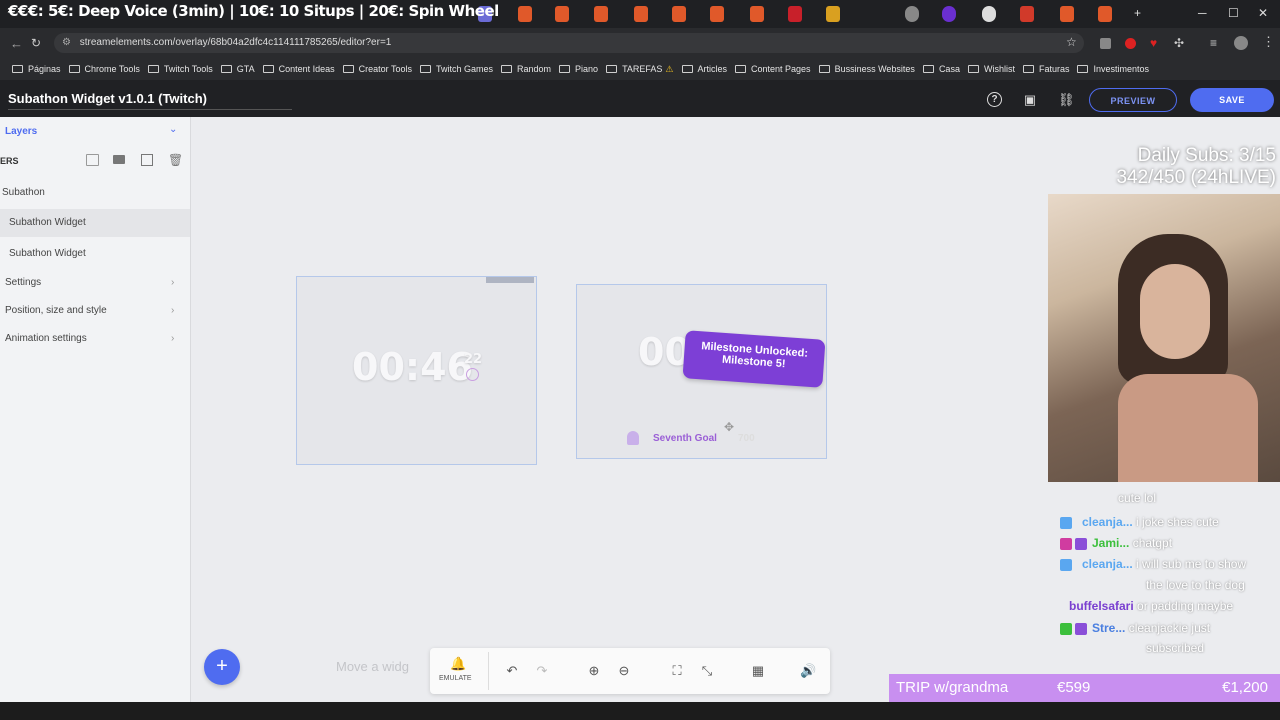 The image size is (1280, 720). I want to click on grid-icon: ▦, so click(758, 671).